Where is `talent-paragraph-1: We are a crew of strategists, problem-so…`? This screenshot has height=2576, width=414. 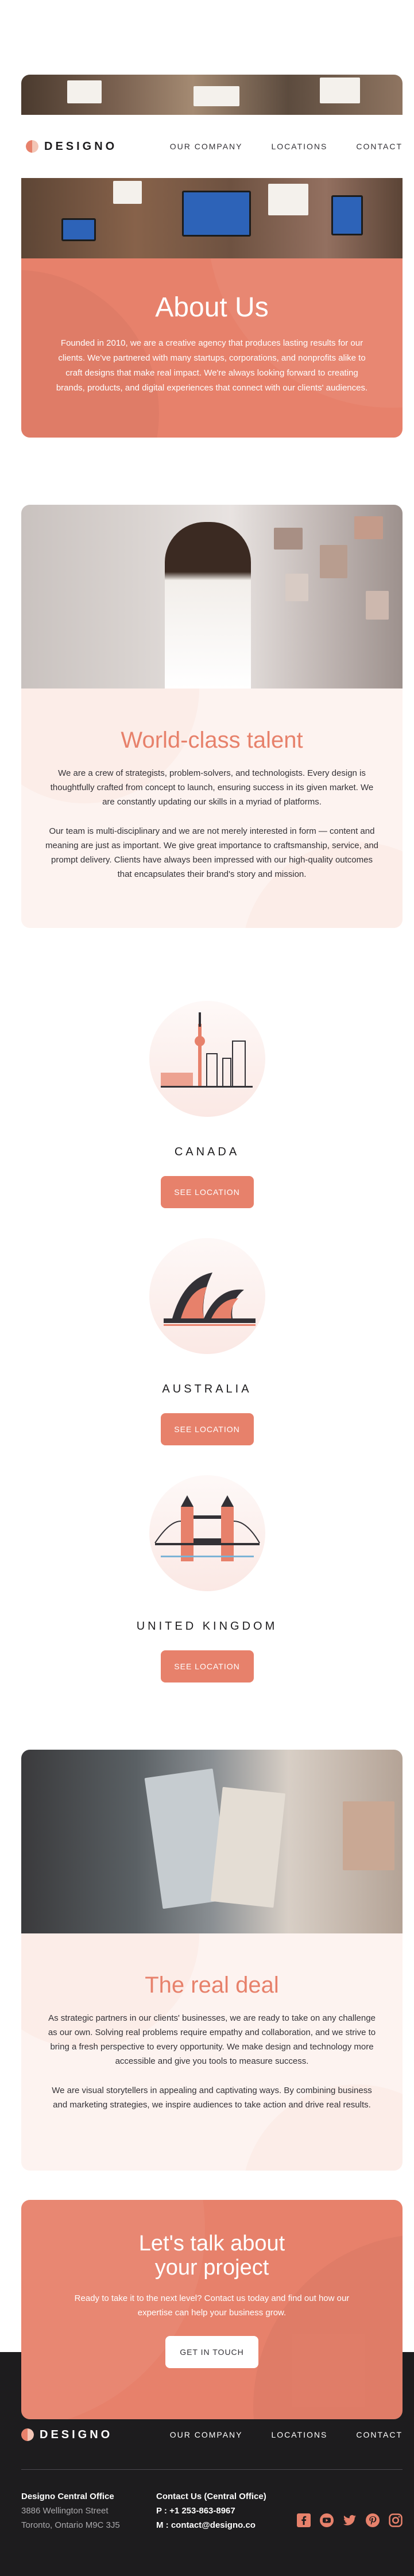 talent-paragraph-1: We are a crew of strategists, problem-so… is located at coordinates (212, 787).